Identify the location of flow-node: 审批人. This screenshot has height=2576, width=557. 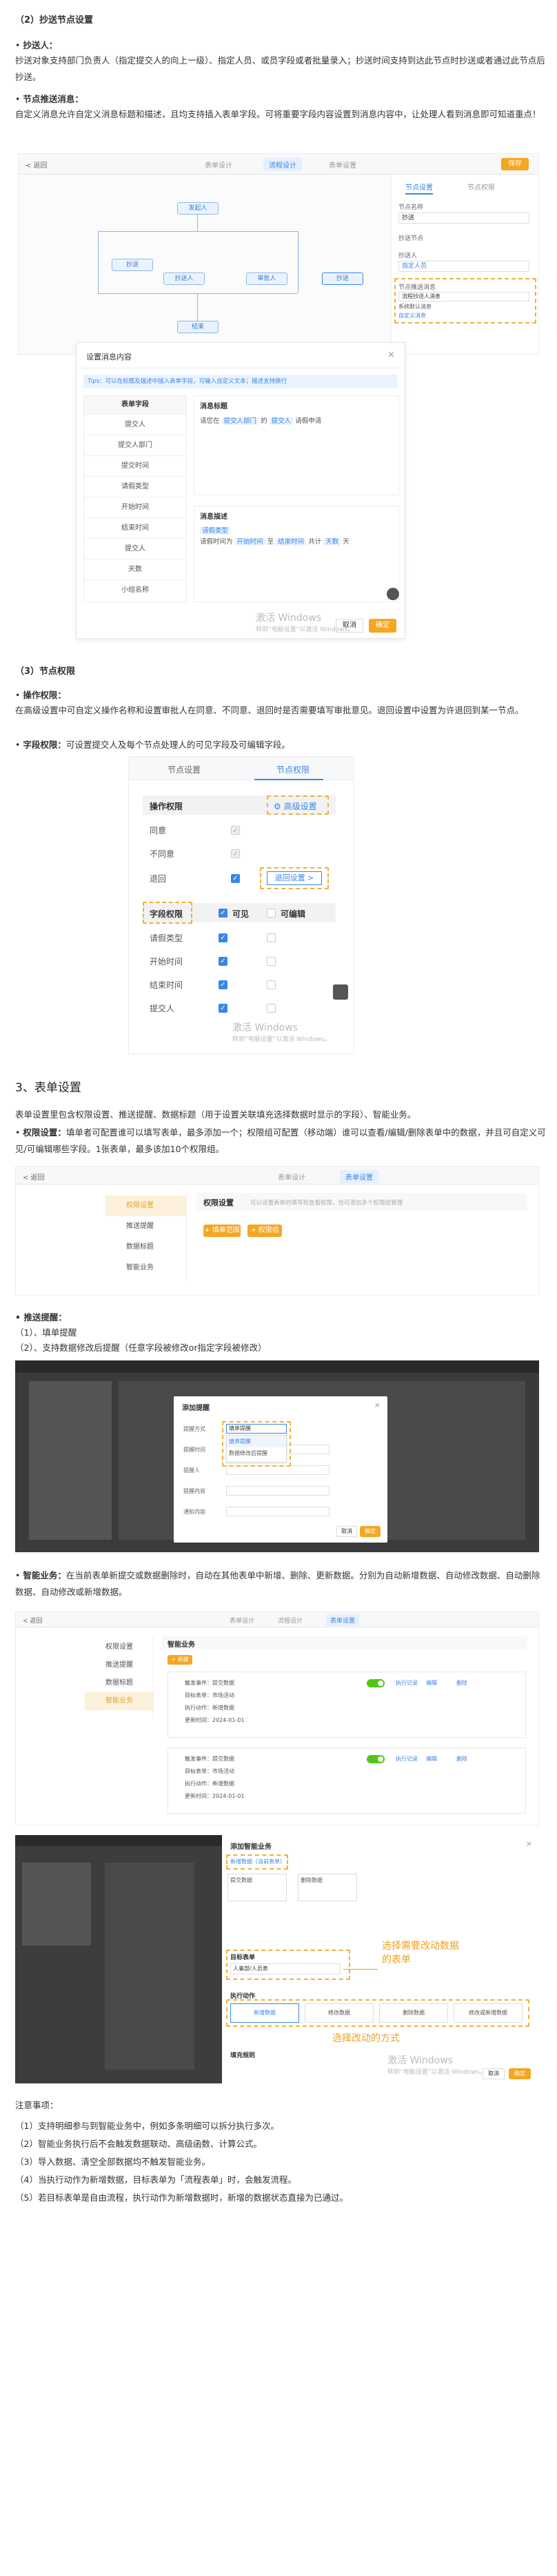
(266, 279).